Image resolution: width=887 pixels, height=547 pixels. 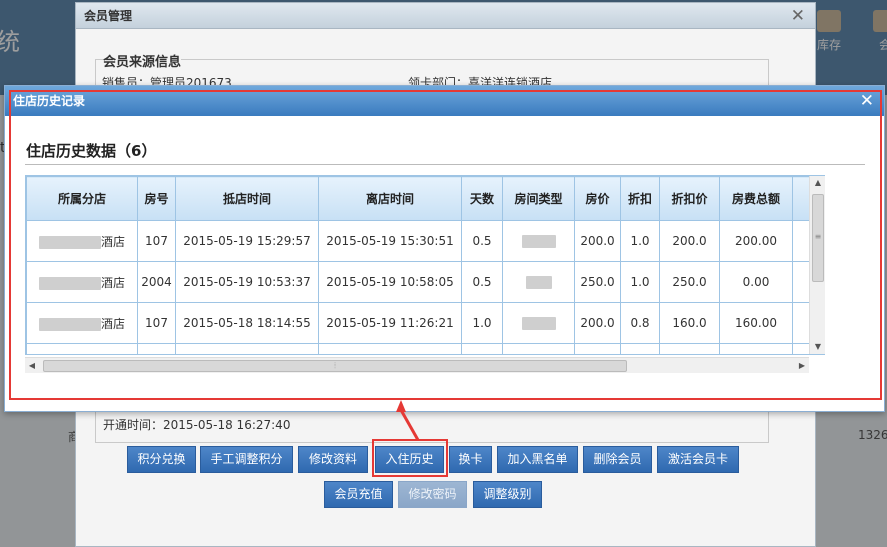 I want to click on cell-checkin: 2015-05-19 15:29:57, so click(x=247, y=241).